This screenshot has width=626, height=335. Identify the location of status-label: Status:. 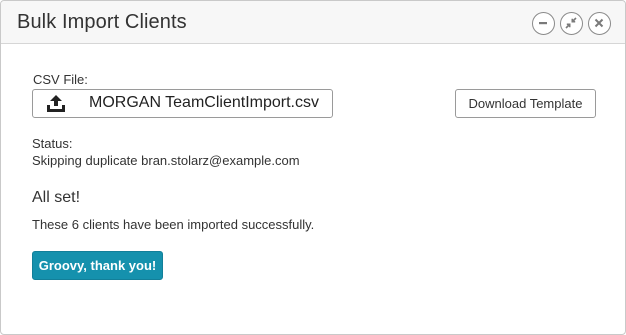
(52, 143).